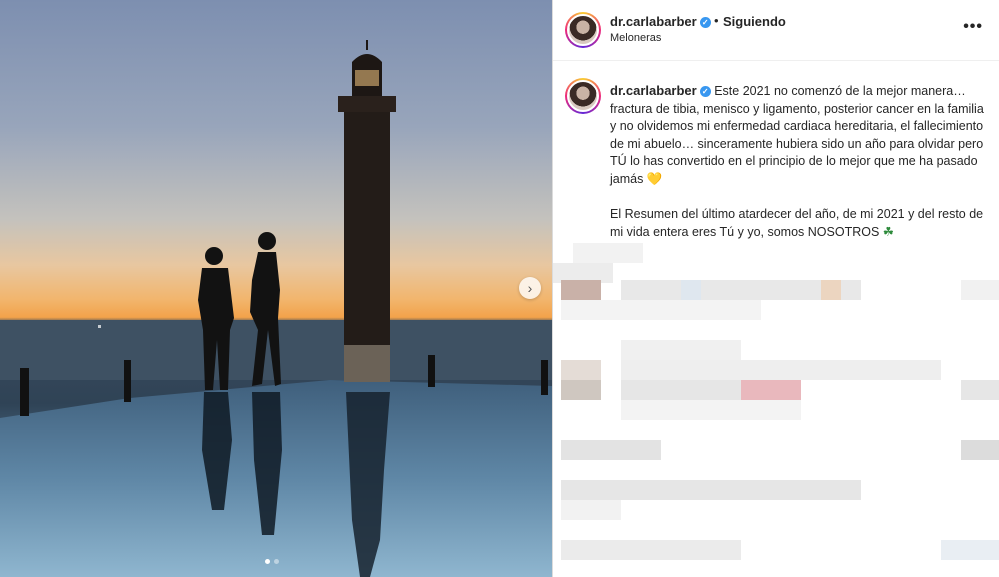  What do you see at coordinates (583, 30) in the screenshot?
I see `avatar` at bounding box center [583, 30].